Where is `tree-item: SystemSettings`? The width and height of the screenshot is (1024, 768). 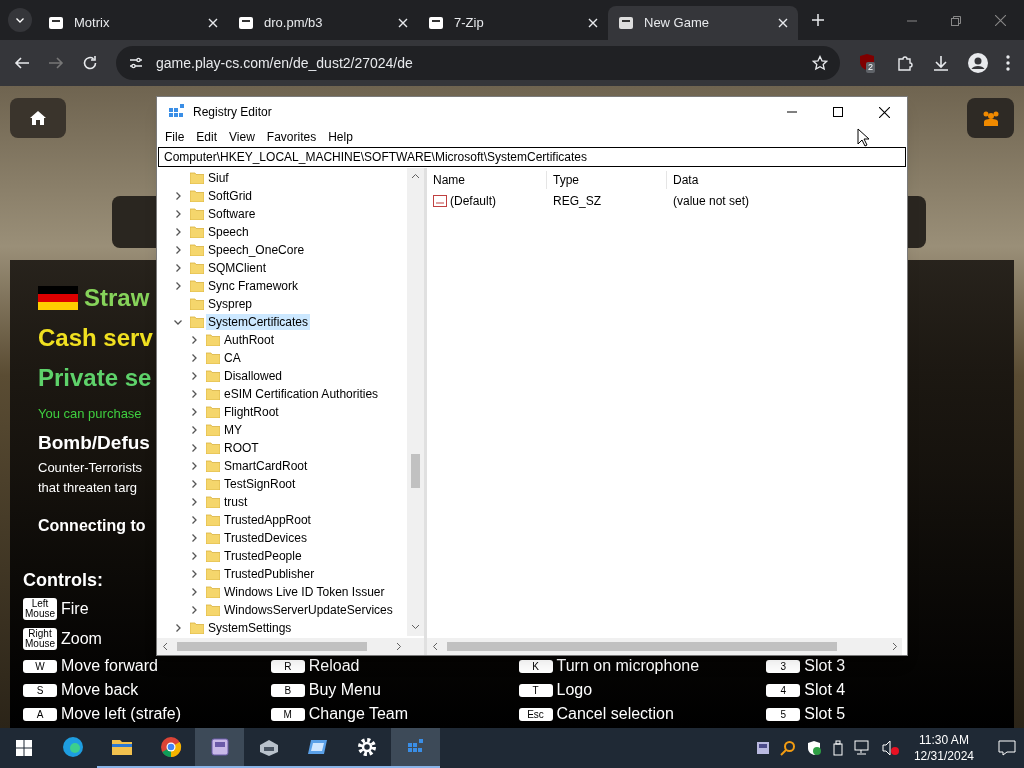
tree-item: SystemSettings is located at coordinates (250, 628).